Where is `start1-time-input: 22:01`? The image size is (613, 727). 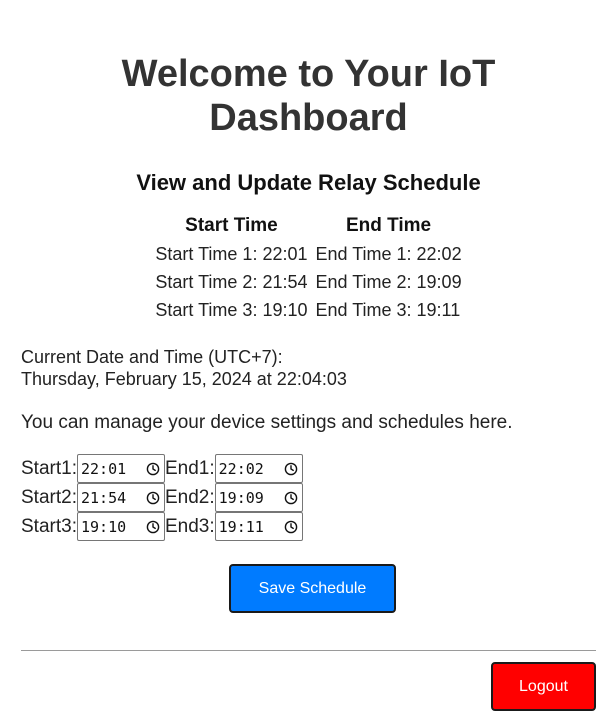
start1-time-input: 22:01 is located at coordinates (120, 468).